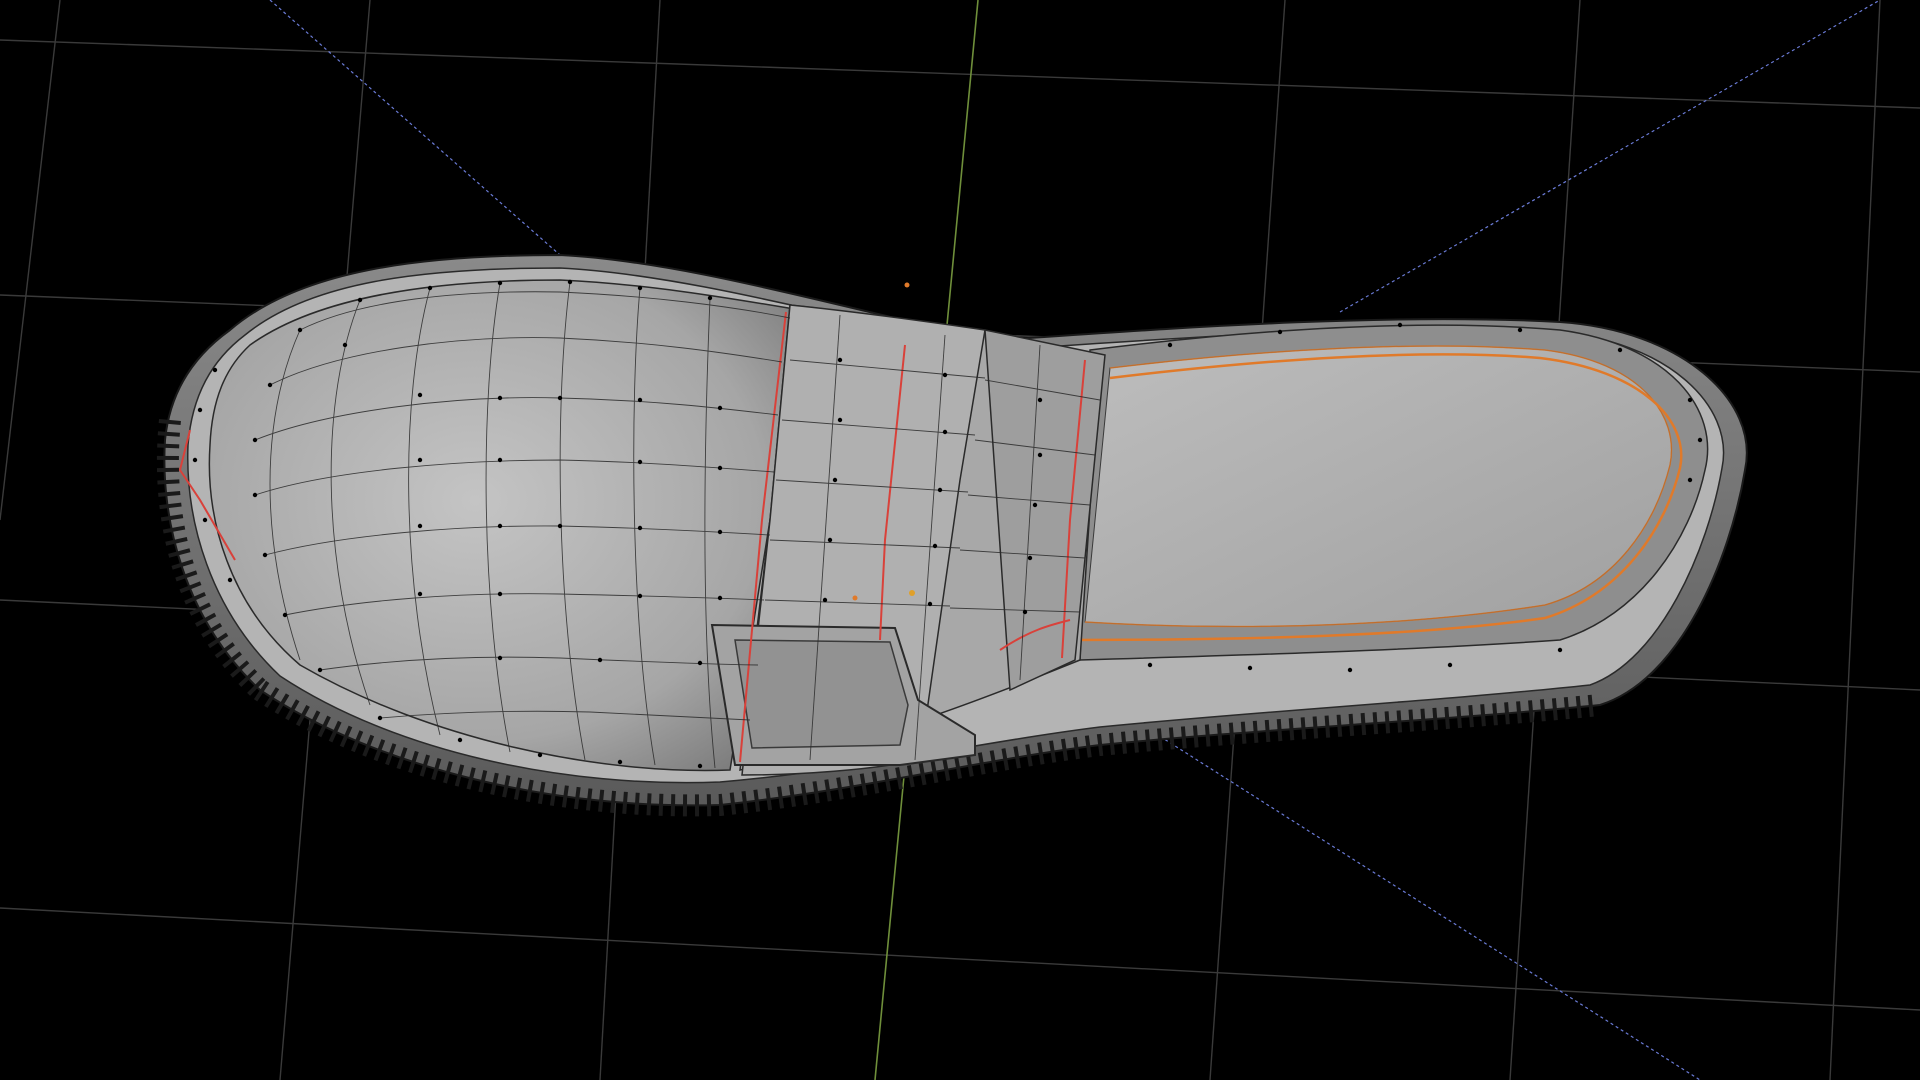 This screenshot has width=1920, height=1080. Describe the element at coordinates (907, 285) in the screenshot. I see `origin-point` at that location.